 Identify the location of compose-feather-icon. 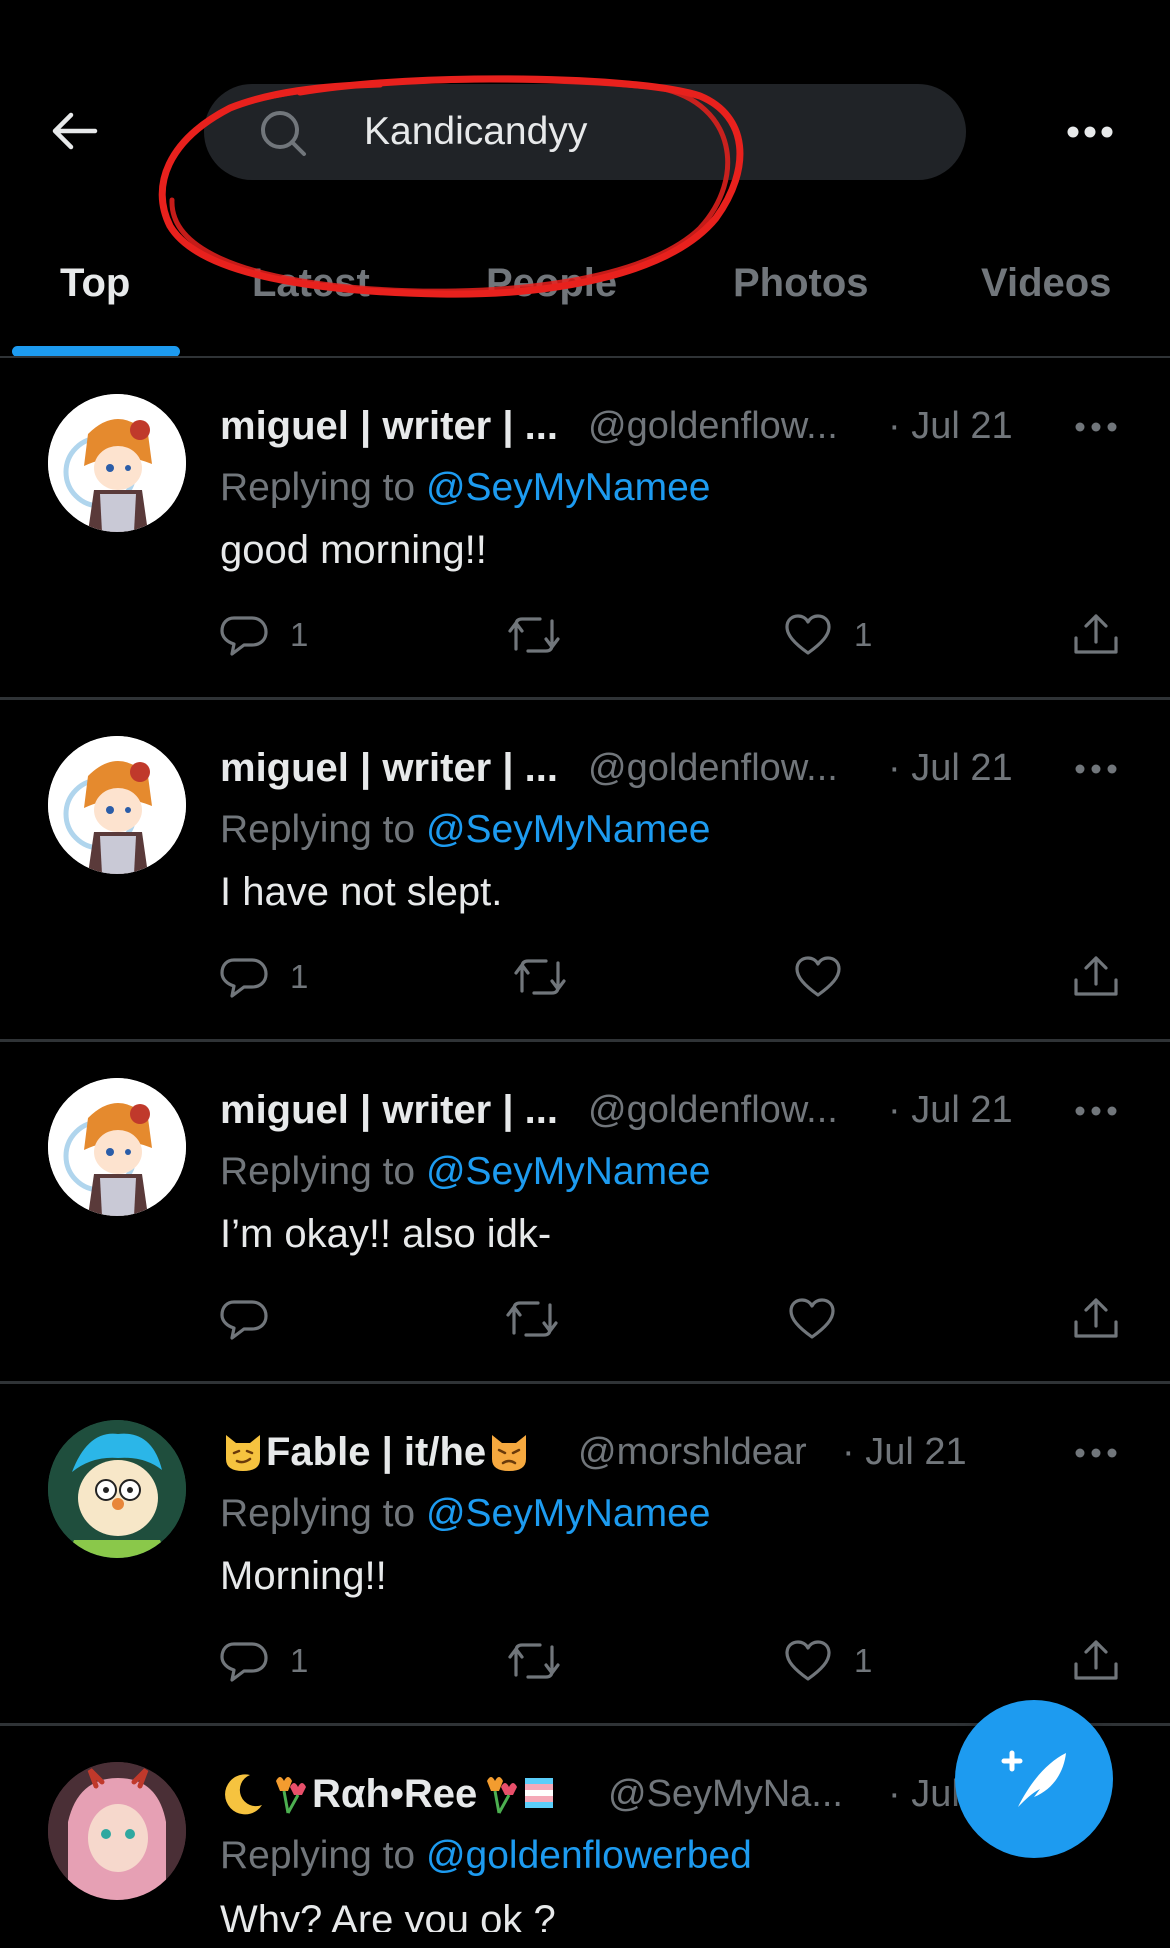
(1033, 1778).